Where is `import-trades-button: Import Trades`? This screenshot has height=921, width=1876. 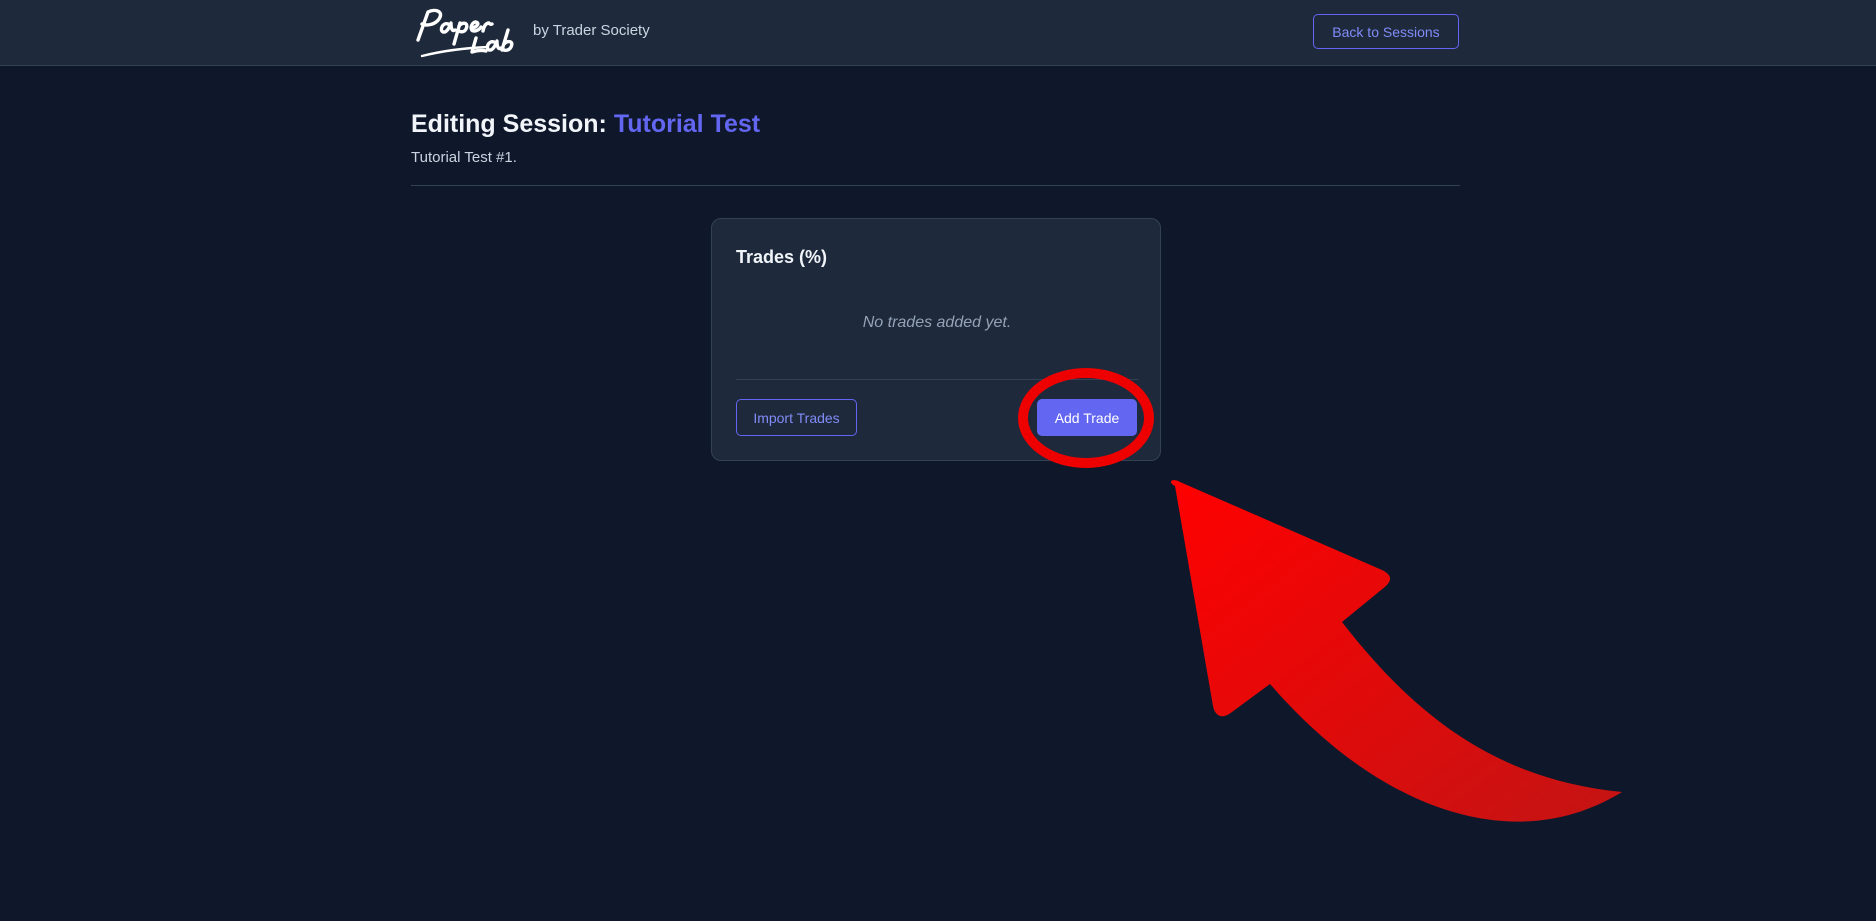
import-trades-button: Import Trades is located at coordinates (796, 417).